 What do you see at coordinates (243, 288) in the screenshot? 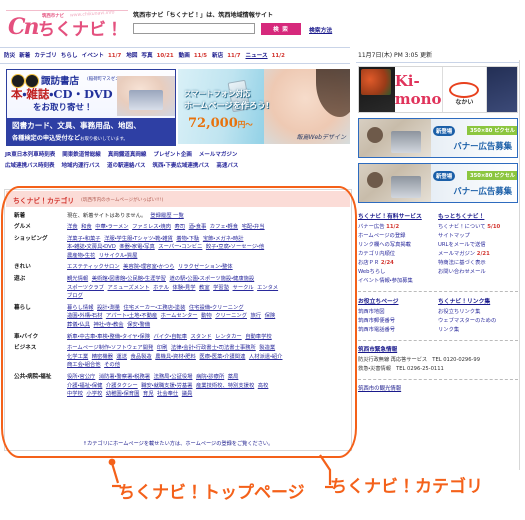
I see `category-link: サークル` at bounding box center [243, 288].